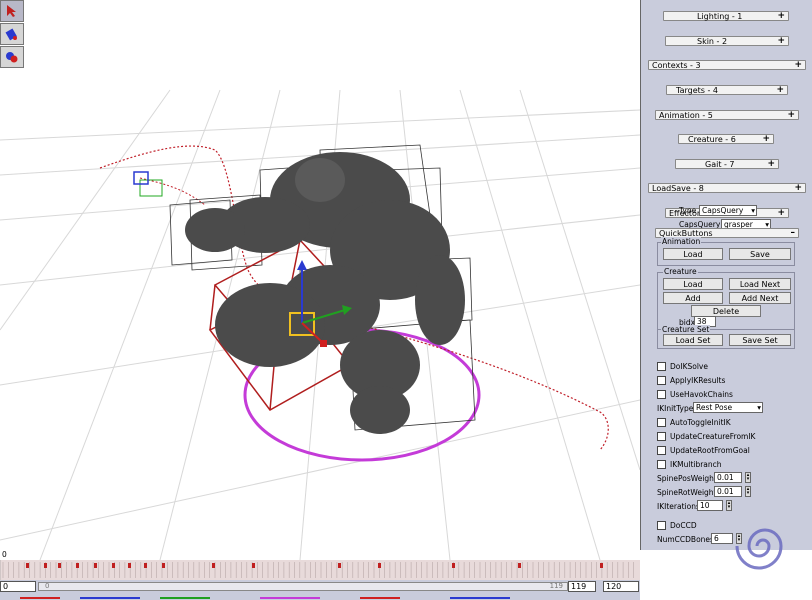 Image resolution: width=812 pixels, height=600 pixels. Describe the element at coordinates (700, 422) in the screenshot. I see `checkbox-label: AutoToggleInitIK` at that location.